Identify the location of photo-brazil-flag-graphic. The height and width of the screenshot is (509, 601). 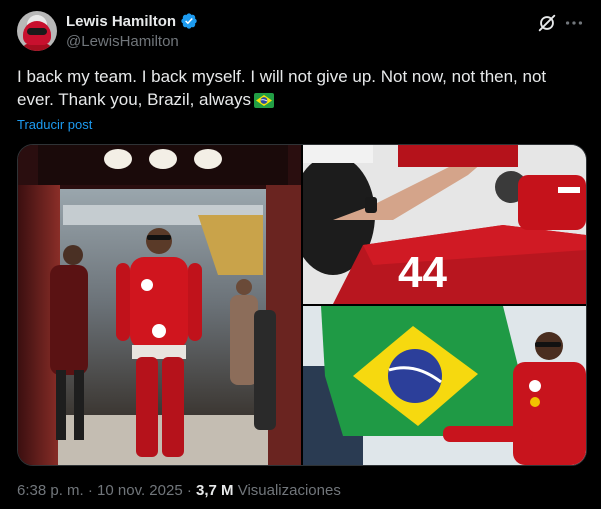
(444, 385).